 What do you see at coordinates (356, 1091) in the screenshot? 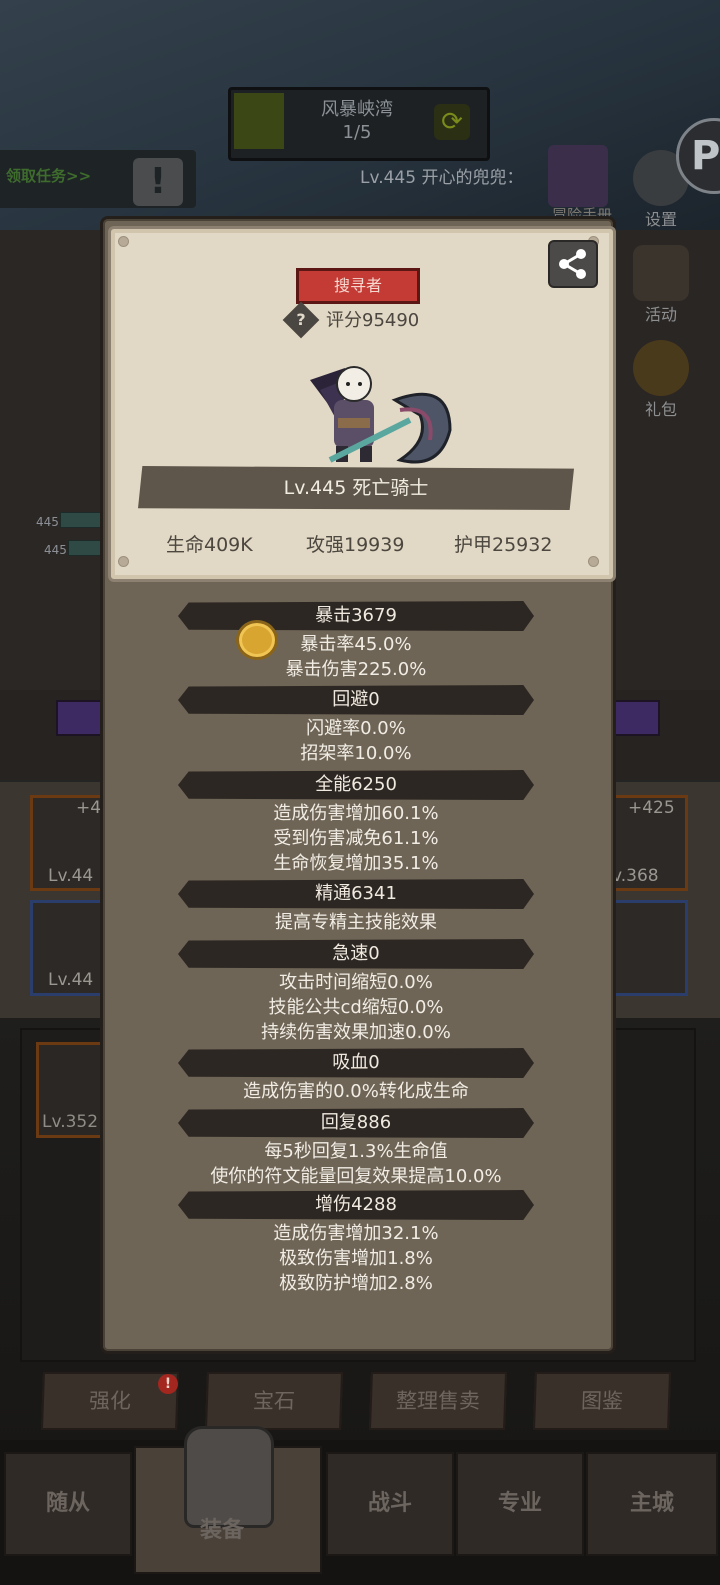
I see `stat-line: 造成伤害的0.0%转化成生命` at bounding box center [356, 1091].